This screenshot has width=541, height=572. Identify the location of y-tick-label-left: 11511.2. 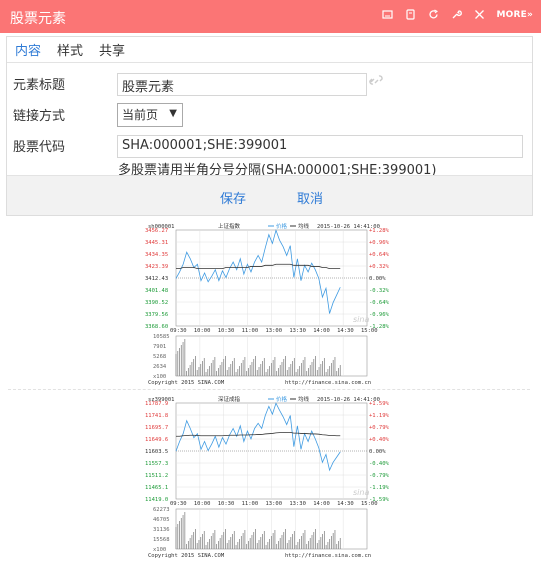
(156, 476).